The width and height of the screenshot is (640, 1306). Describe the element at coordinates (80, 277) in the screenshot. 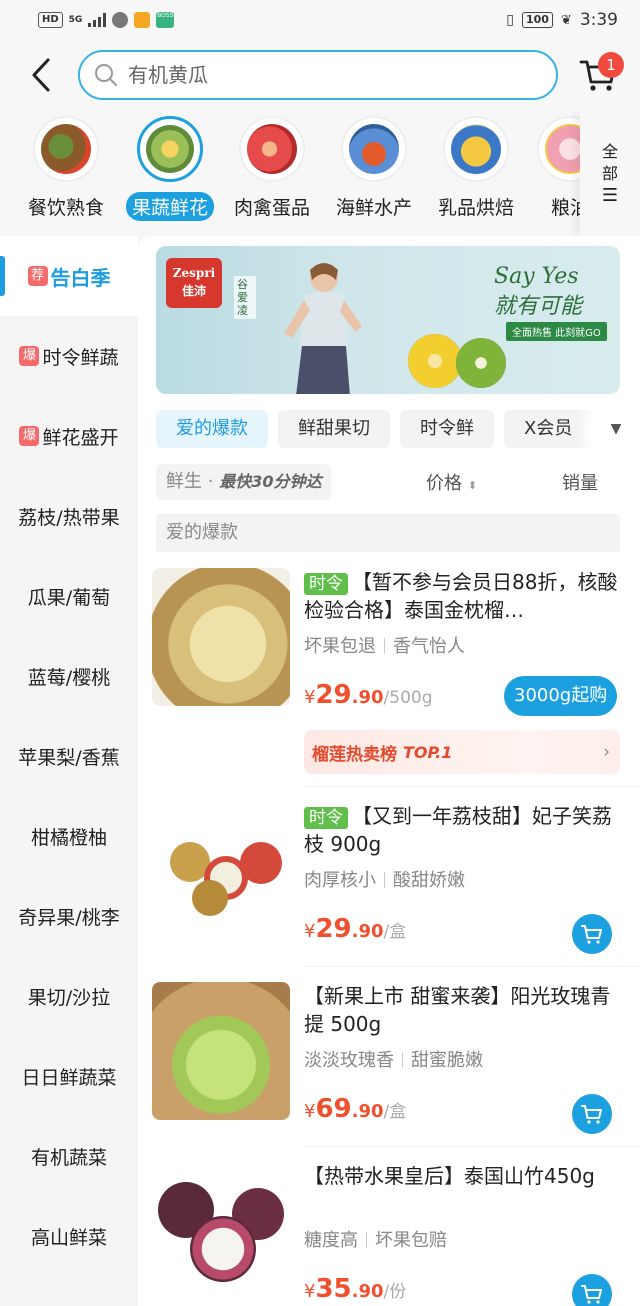

I see `sidebar-item-label: 告白季` at that location.